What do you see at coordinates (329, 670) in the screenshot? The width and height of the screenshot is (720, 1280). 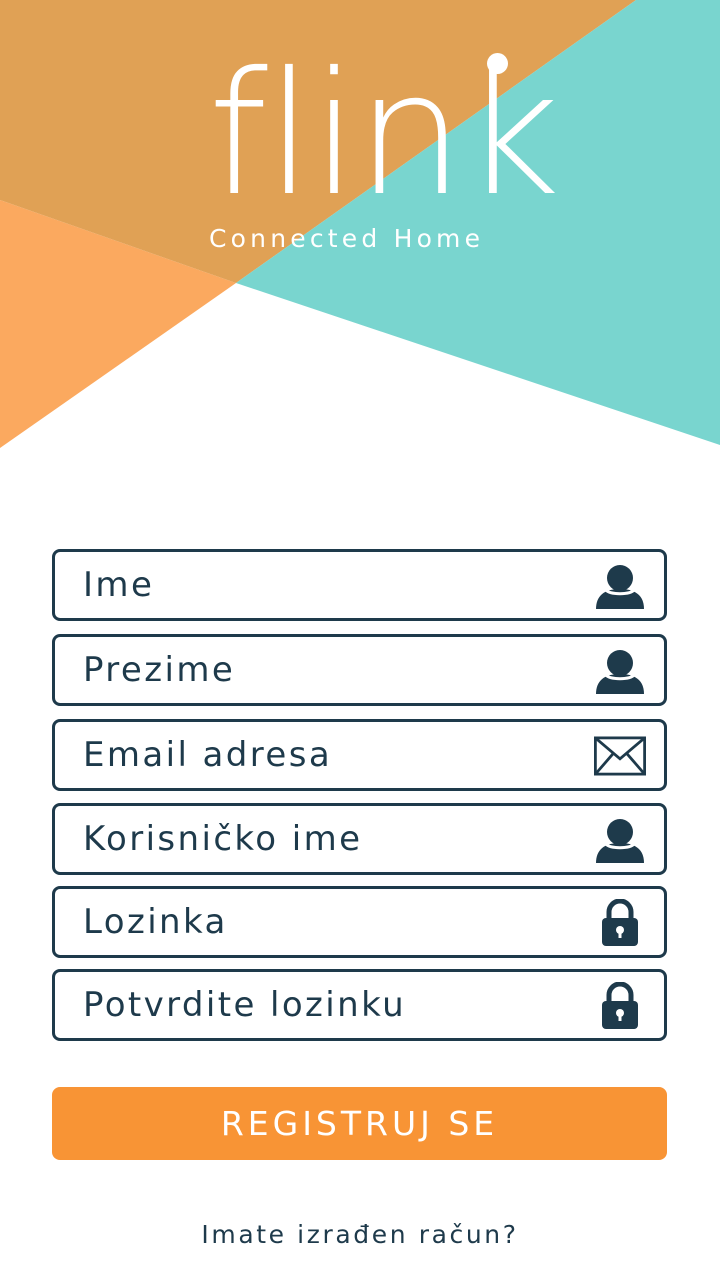 I see `last-name-input` at bounding box center [329, 670].